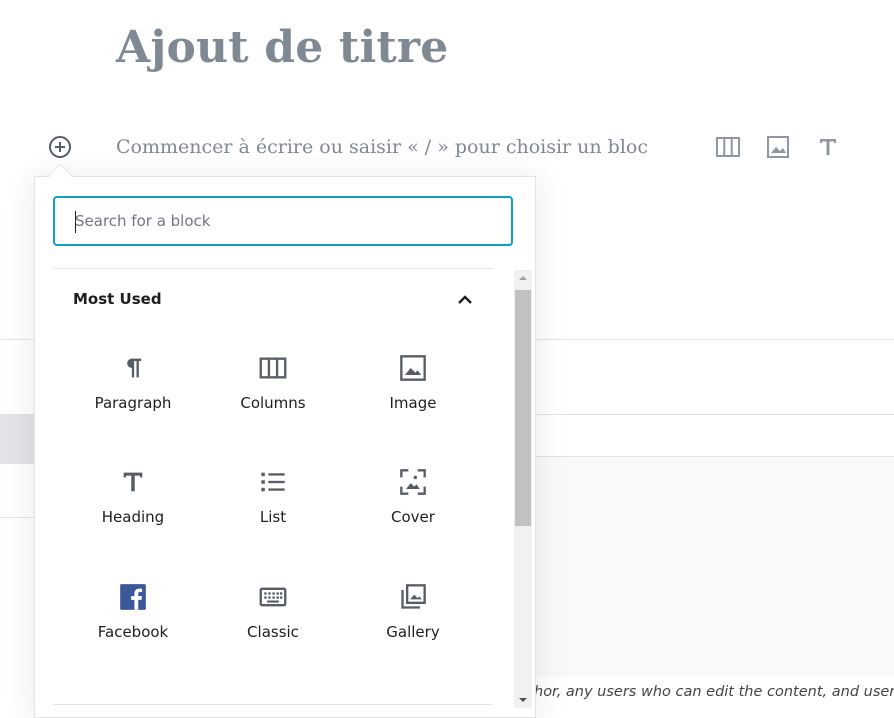 This screenshot has height=718, width=894. Describe the element at coordinates (523, 700) in the screenshot. I see `scroll-down-arrow-icon` at that location.